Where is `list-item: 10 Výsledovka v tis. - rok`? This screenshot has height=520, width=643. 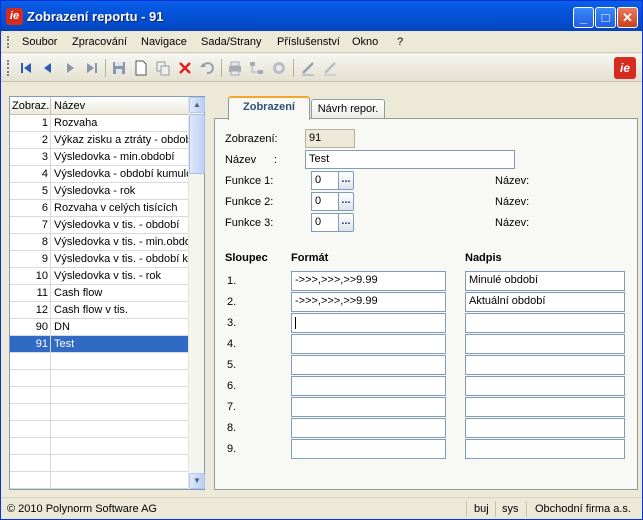 list-item: 10 Výsledovka v tis. - rok is located at coordinates (99, 276).